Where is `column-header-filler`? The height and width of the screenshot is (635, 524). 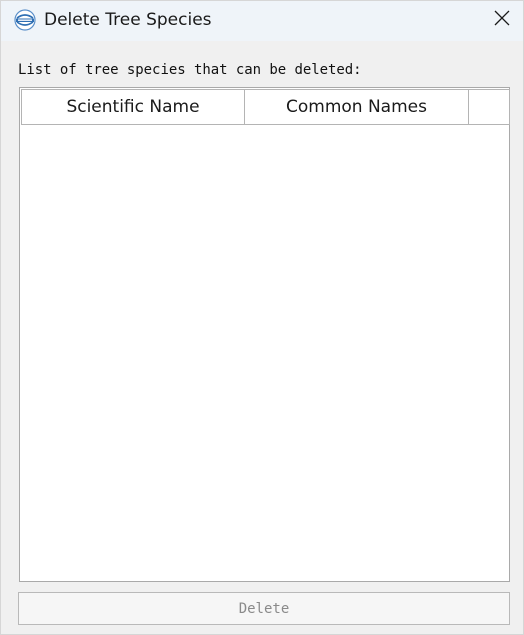 column-header-filler is located at coordinates (489, 107).